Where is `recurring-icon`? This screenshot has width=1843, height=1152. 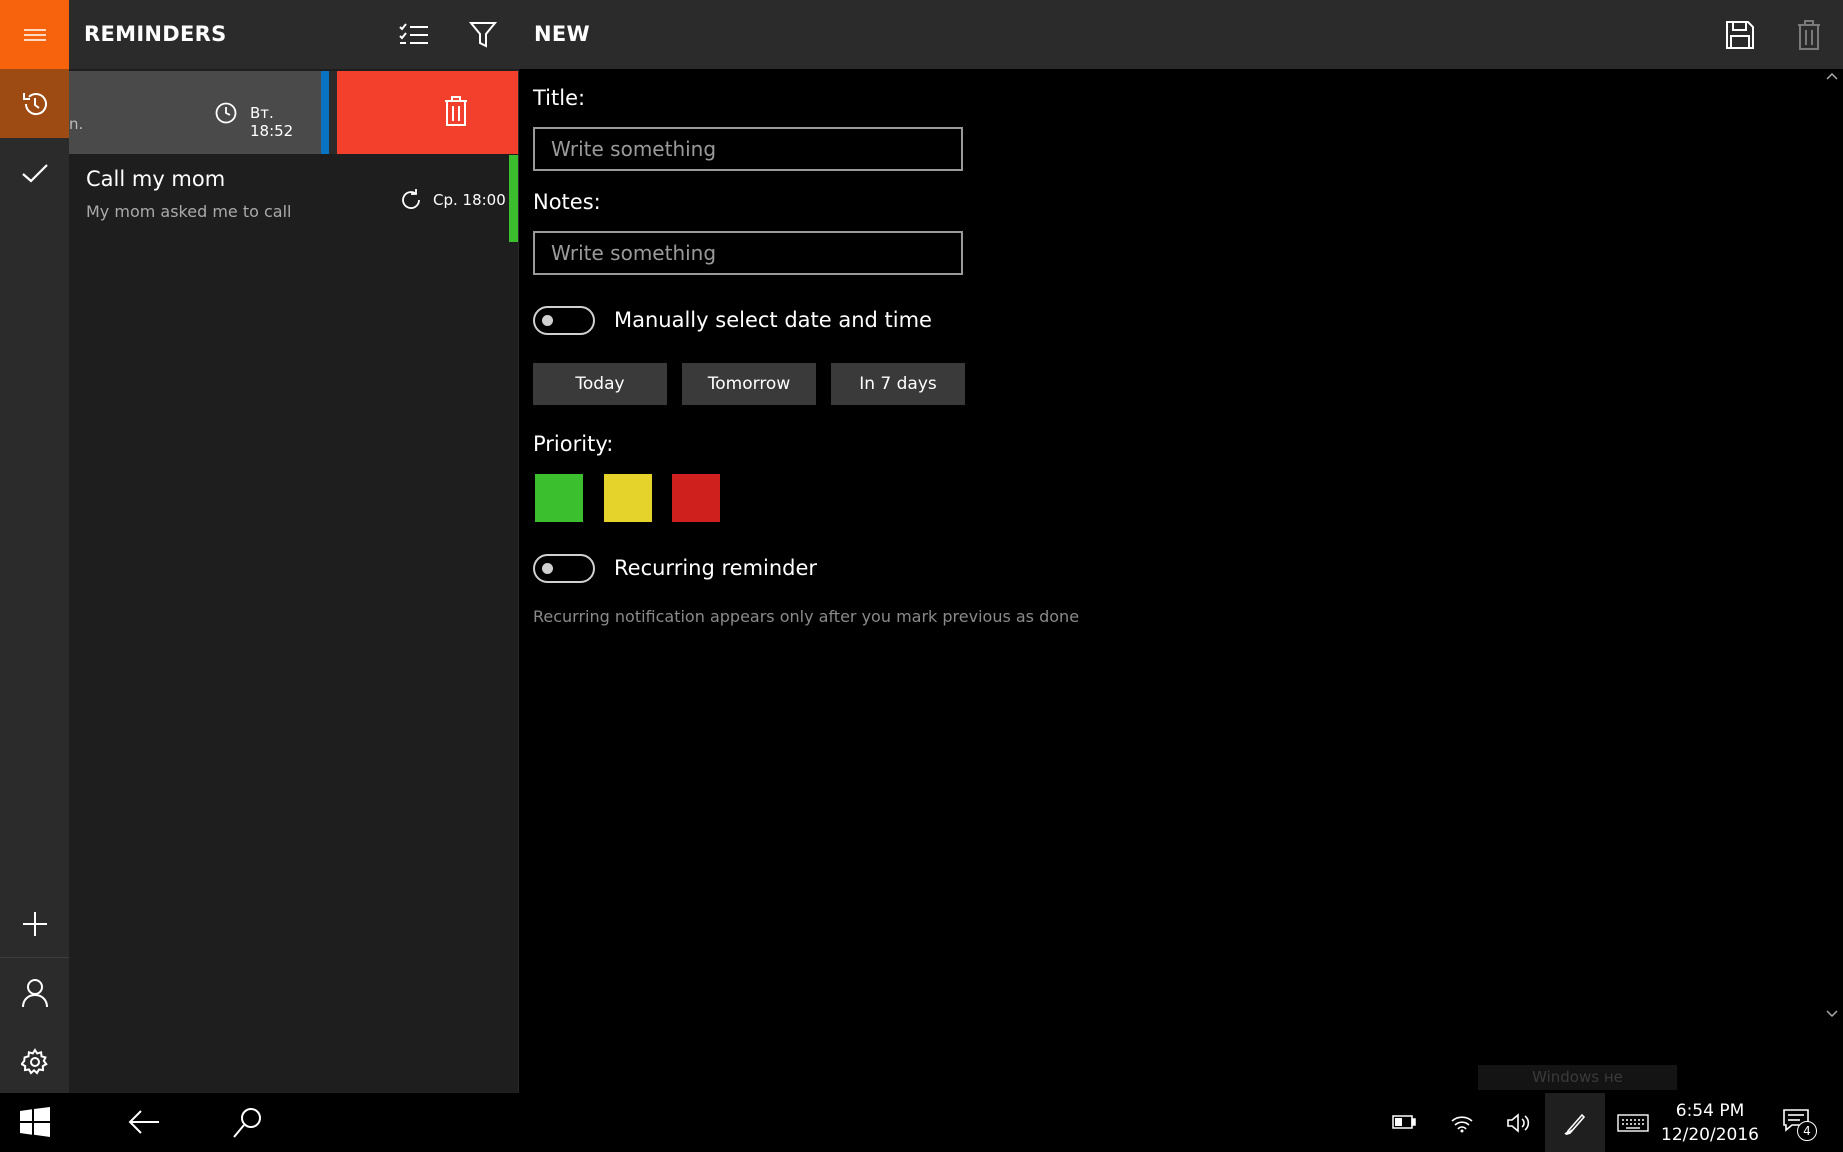
recurring-icon is located at coordinates (411, 200).